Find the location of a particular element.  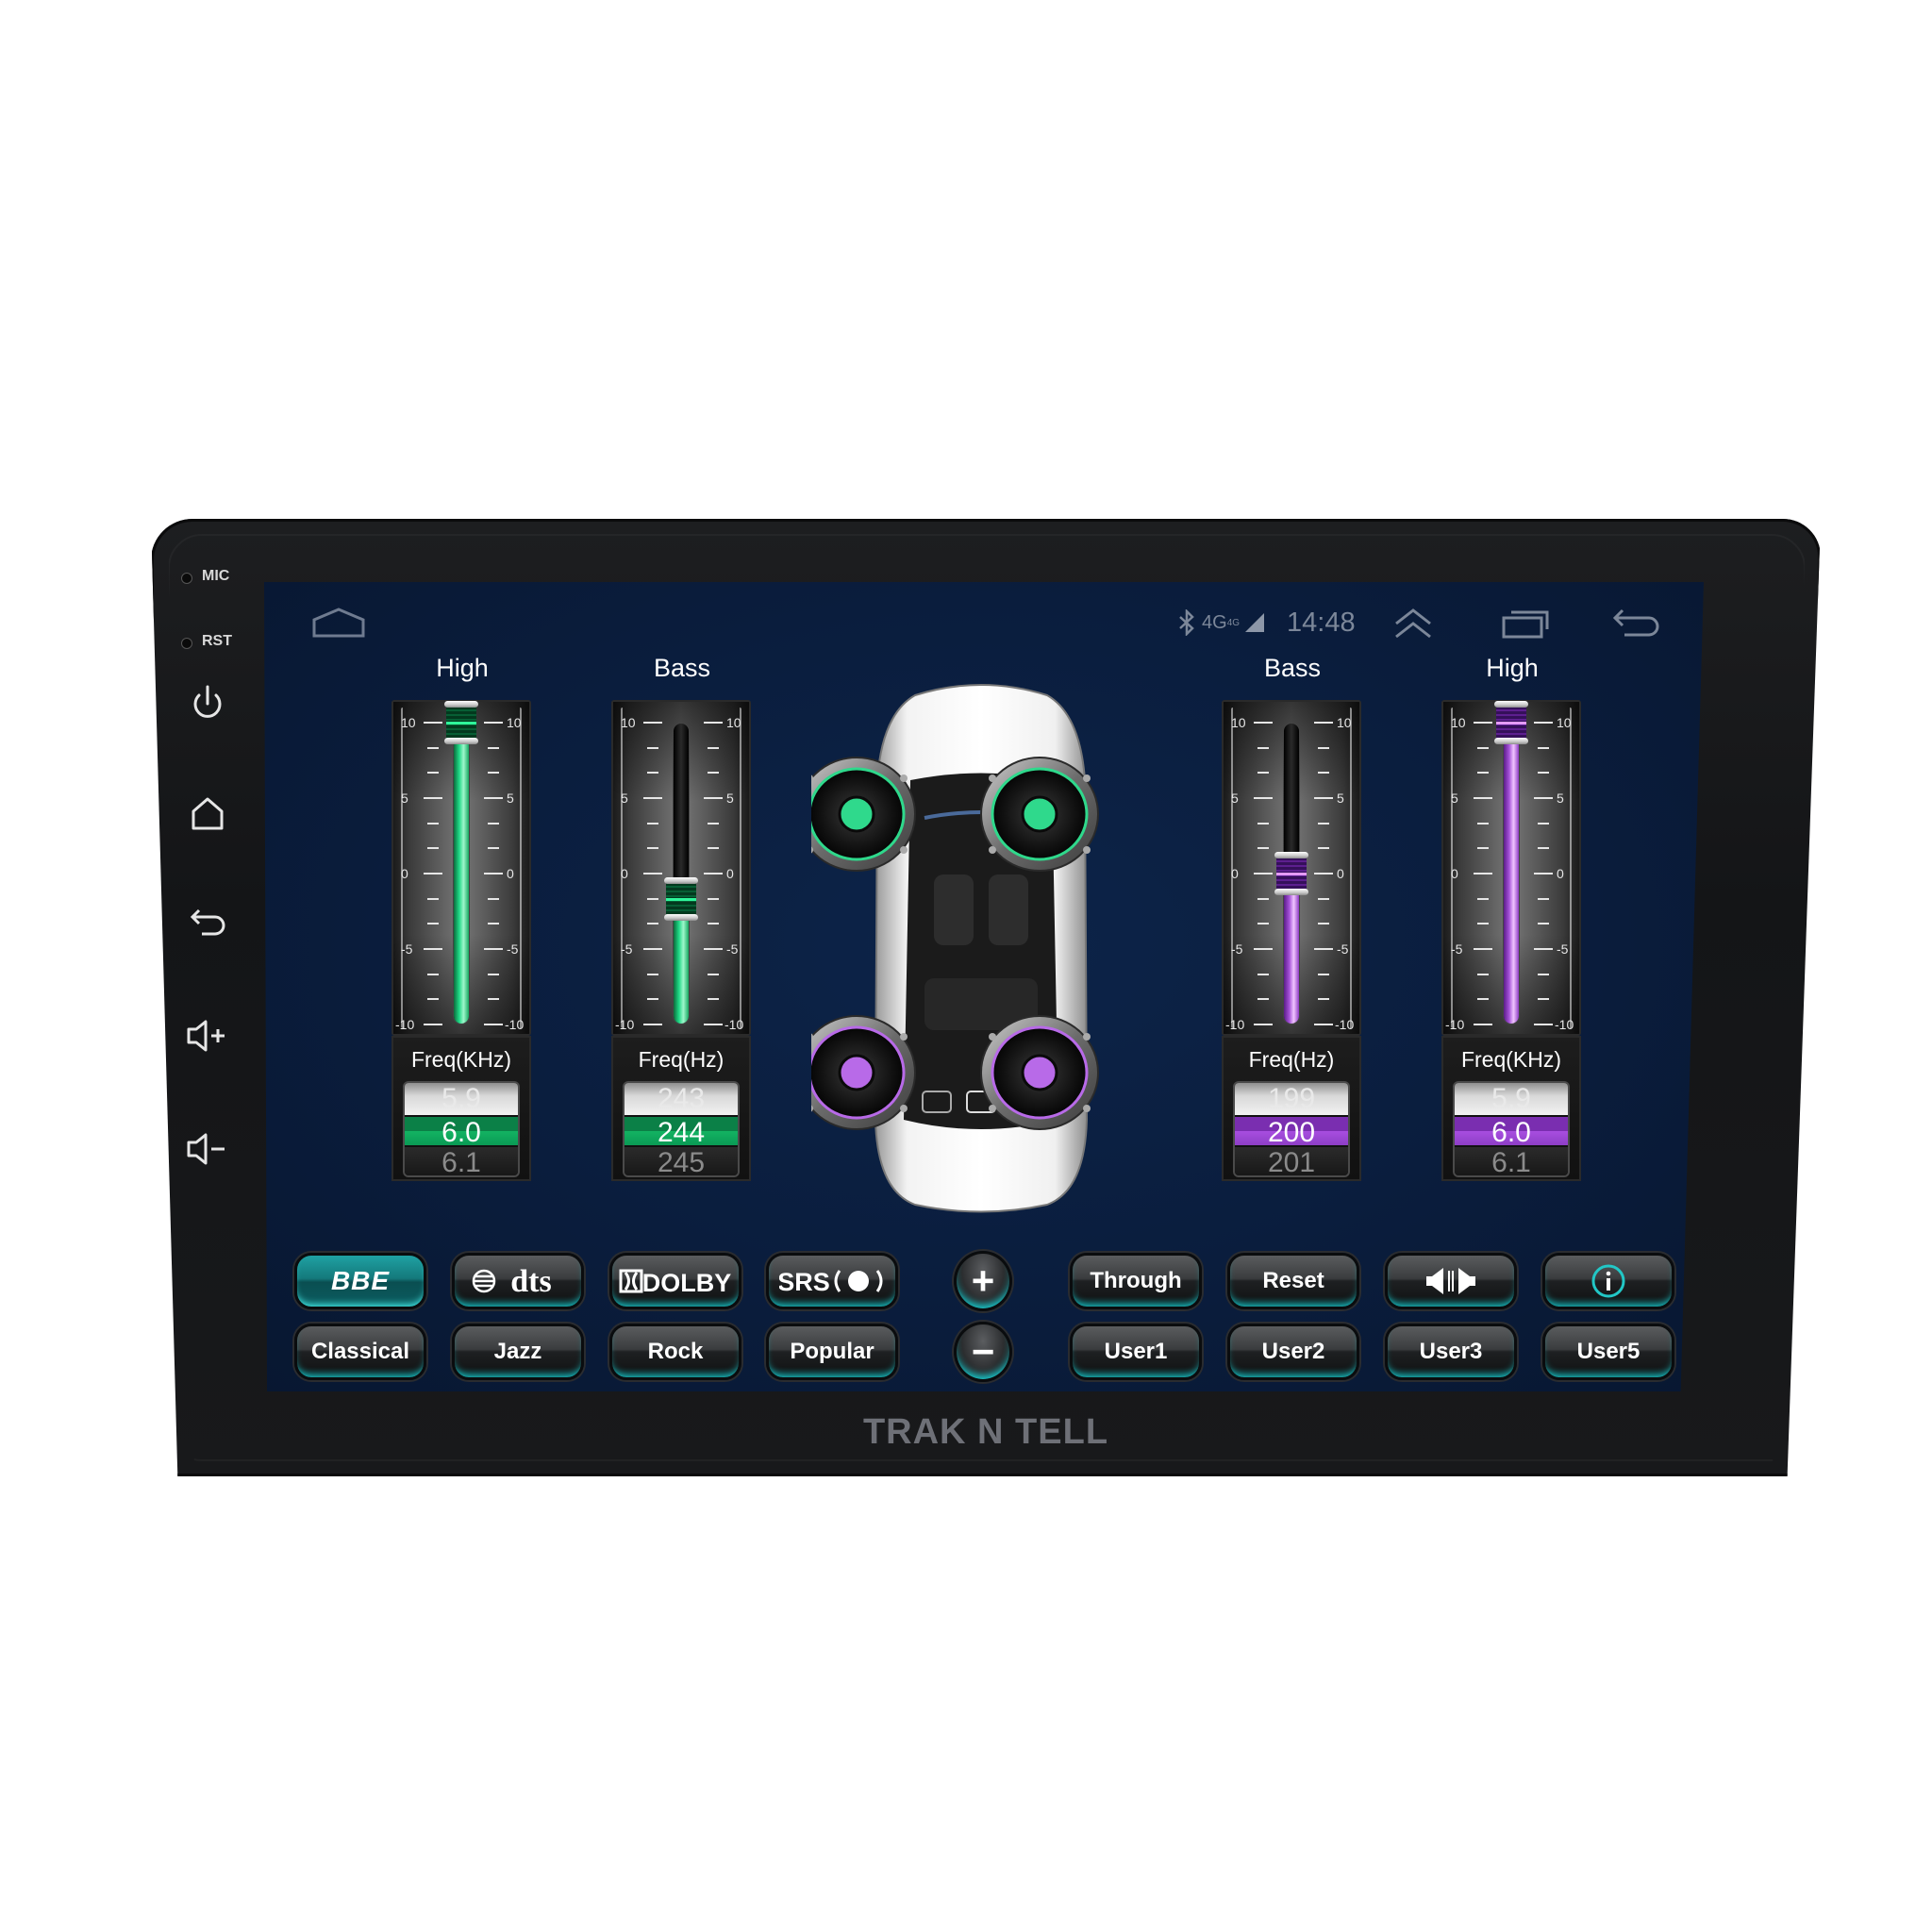

user1-button: User1 is located at coordinates (1136, 1352).